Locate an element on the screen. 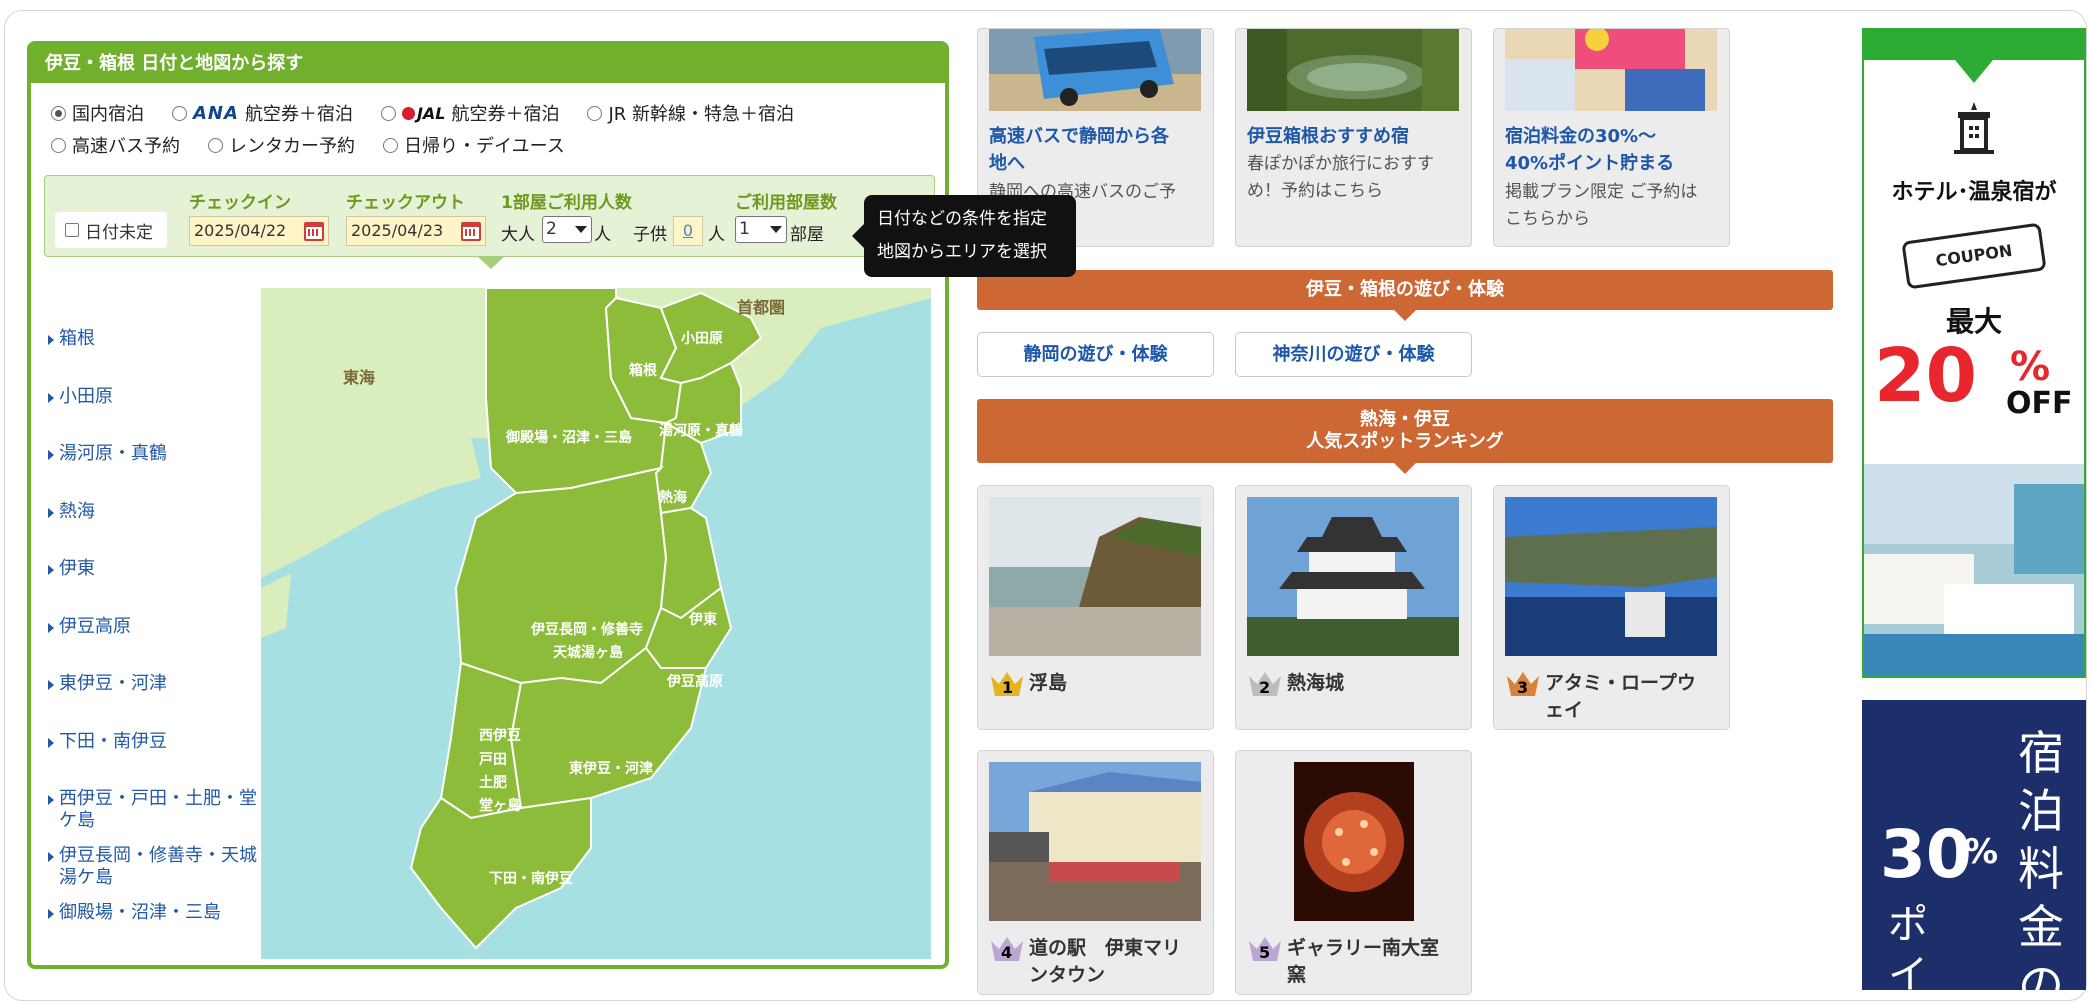 The height and width of the screenshot is (1005, 2091). area-link-gotemba: 御殿場・沼津・三島 is located at coordinates (134, 913).